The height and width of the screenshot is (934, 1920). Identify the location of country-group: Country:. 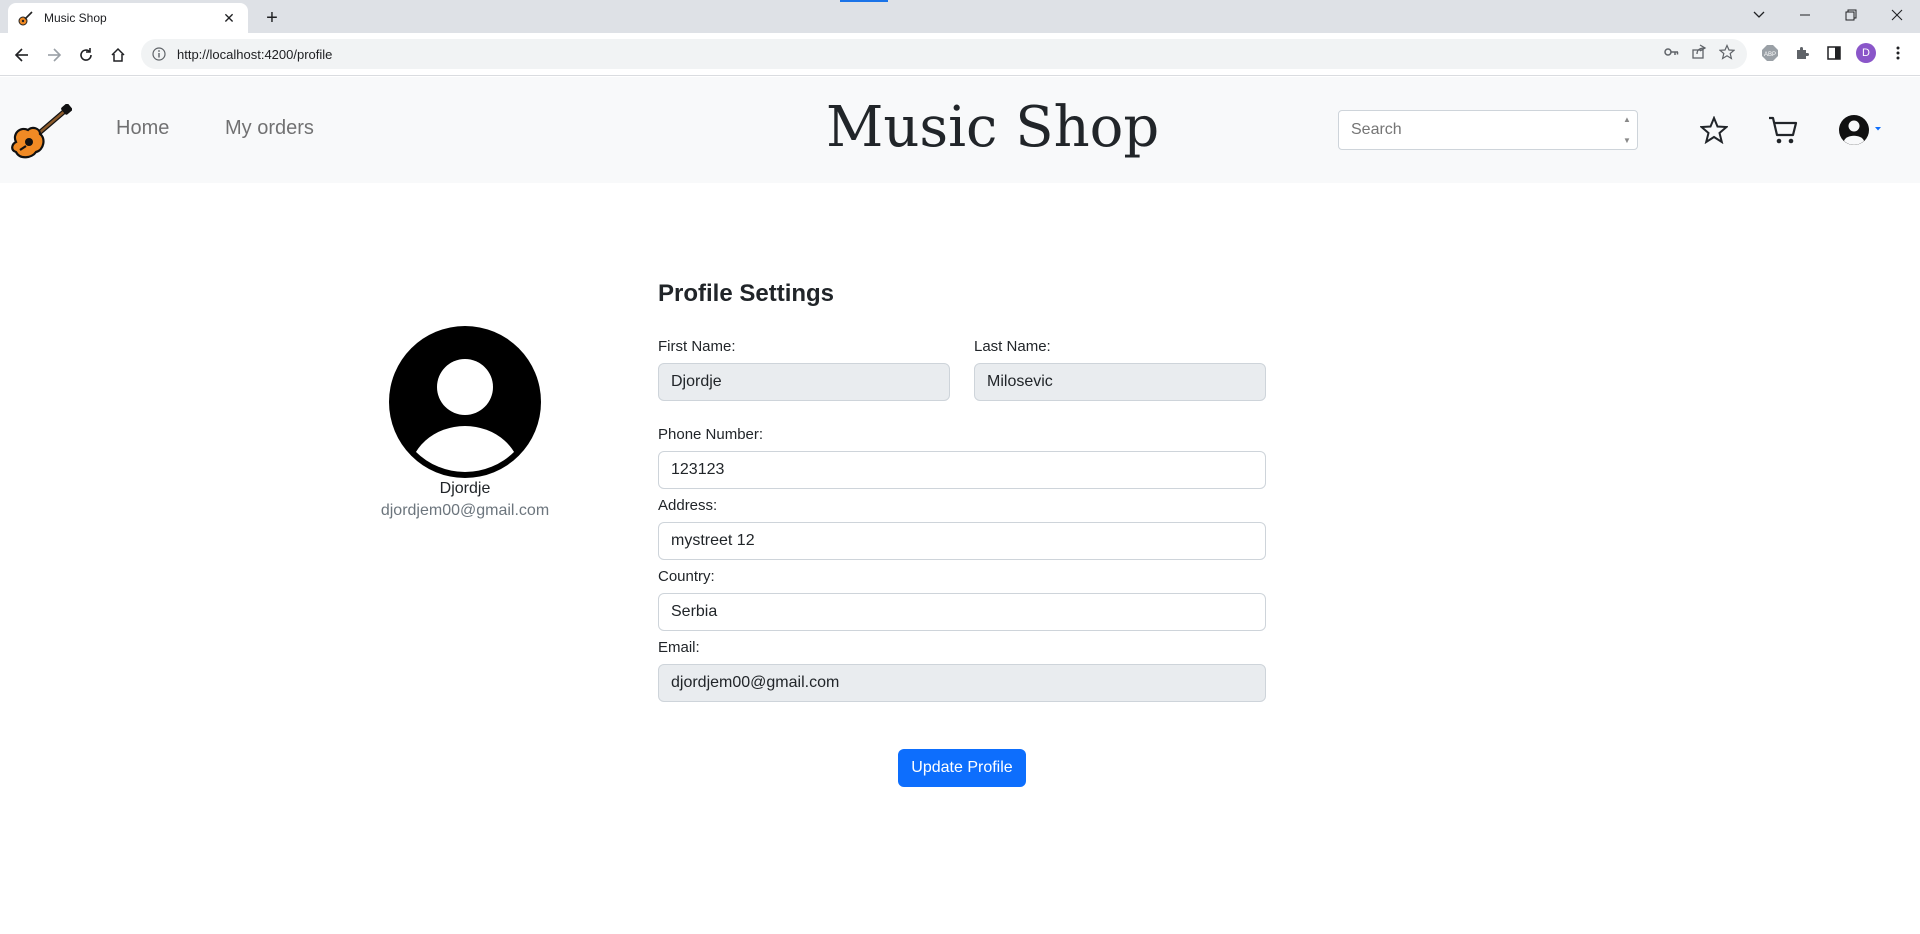
(962, 599).